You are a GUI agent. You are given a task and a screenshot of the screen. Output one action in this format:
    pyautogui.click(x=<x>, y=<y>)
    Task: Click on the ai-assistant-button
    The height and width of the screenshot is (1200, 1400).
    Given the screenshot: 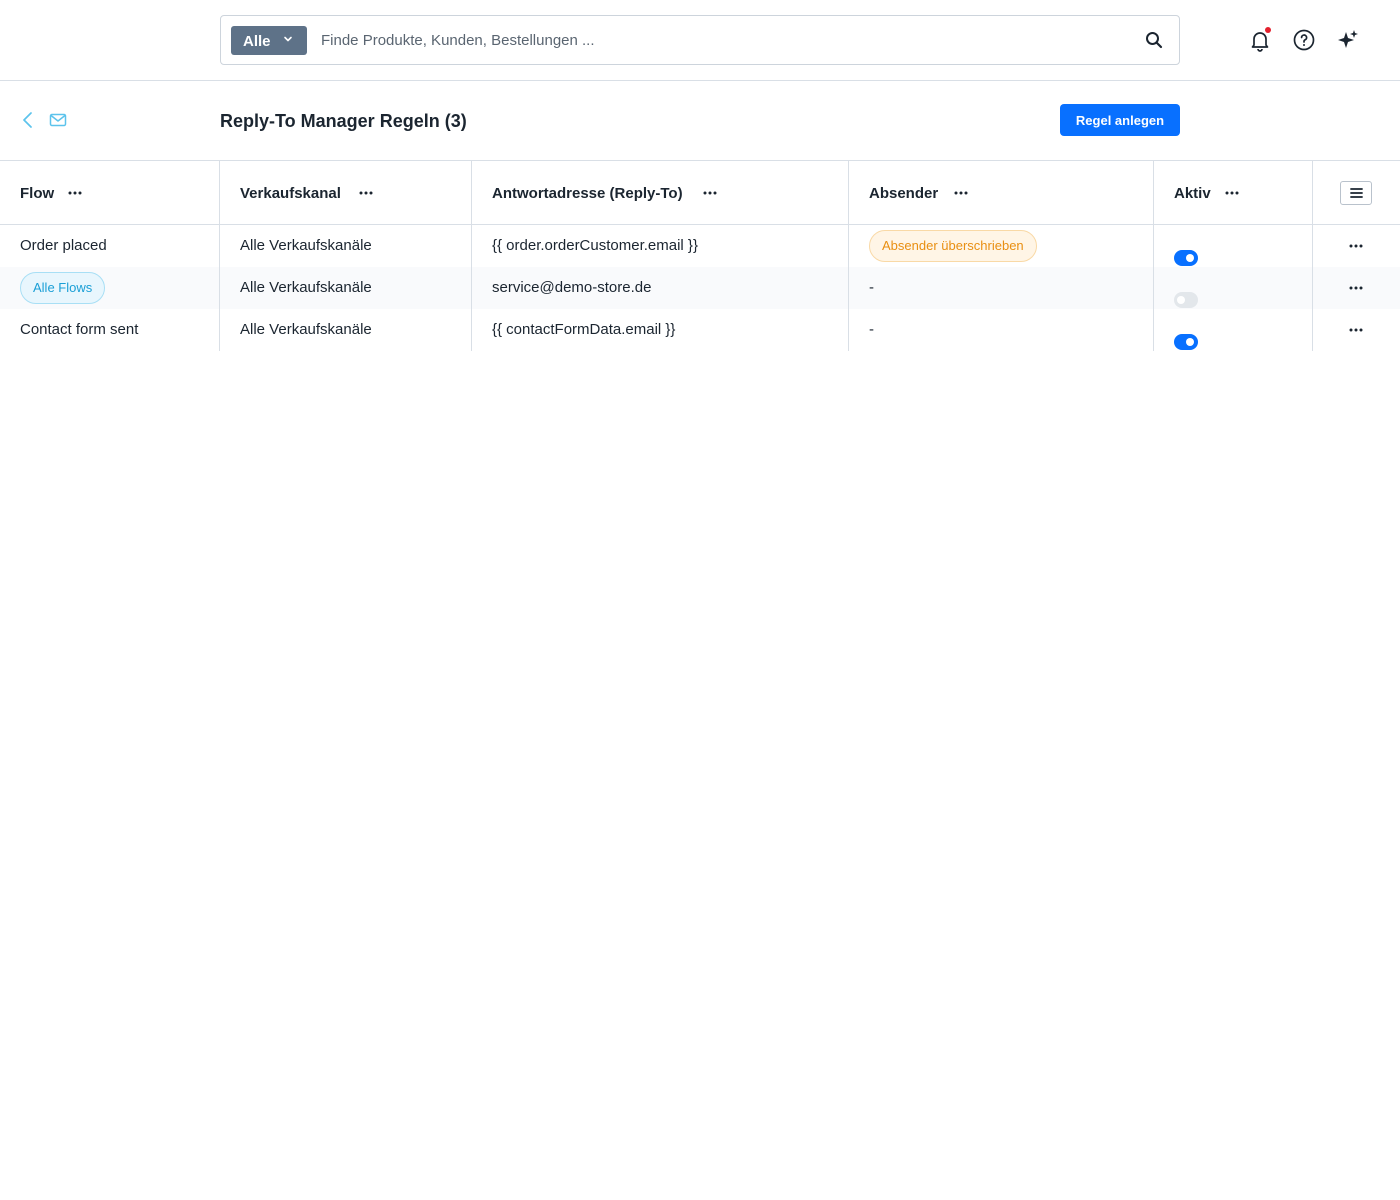 What is the action you would take?
    pyautogui.click(x=1348, y=40)
    